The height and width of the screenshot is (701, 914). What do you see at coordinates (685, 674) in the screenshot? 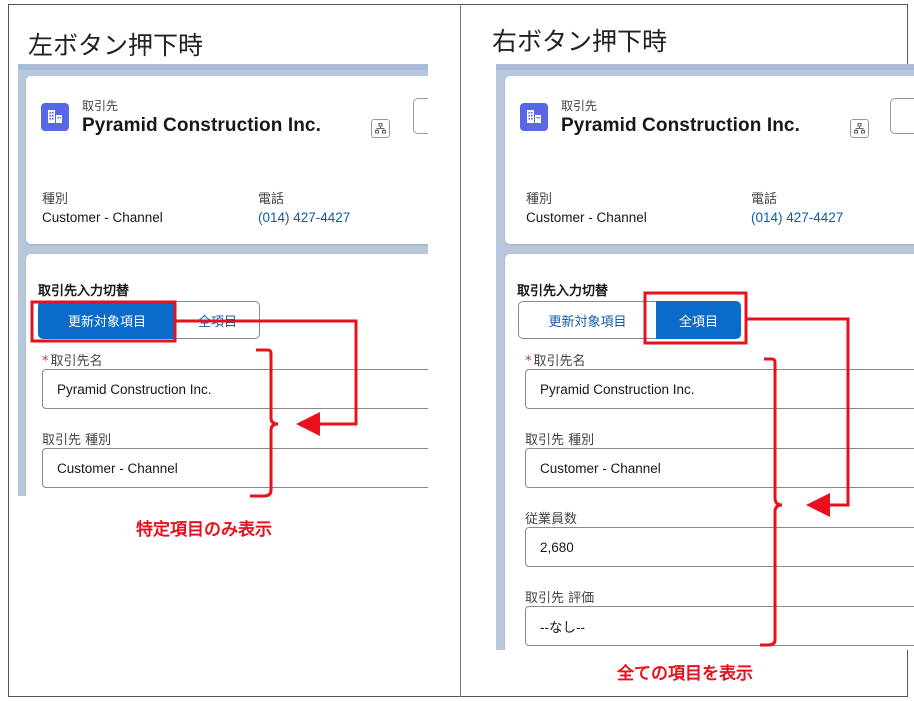
I see `caption-right: 全ての項目を表示` at bounding box center [685, 674].